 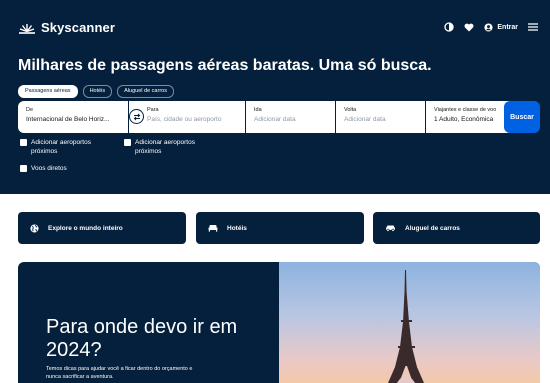 What do you see at coordinates (165, 147) in the screenshot?
I see `nearby-destination-label: Adicionar aeroportos próximos` at bounding box center [165, 147].